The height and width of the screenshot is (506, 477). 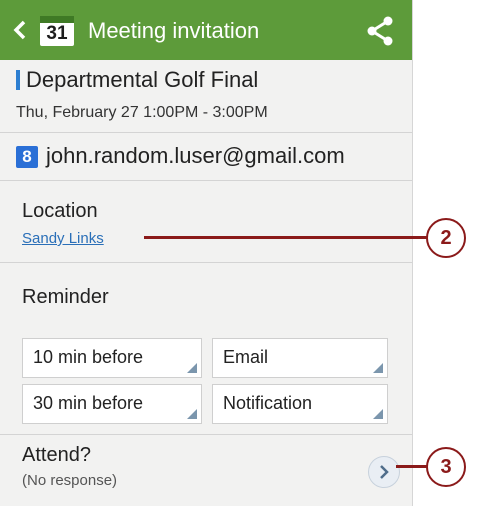 I want to click on back-arrow-icon, so click(x=20, y=30).